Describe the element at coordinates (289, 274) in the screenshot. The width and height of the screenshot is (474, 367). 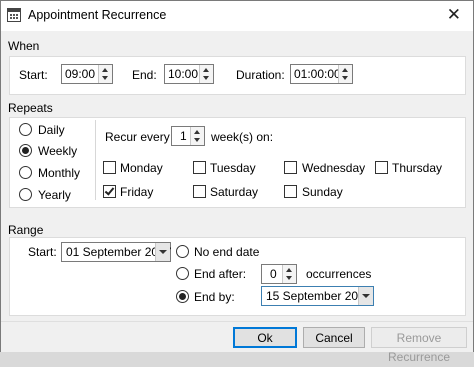
I see `occurrences-arrows` at that location.